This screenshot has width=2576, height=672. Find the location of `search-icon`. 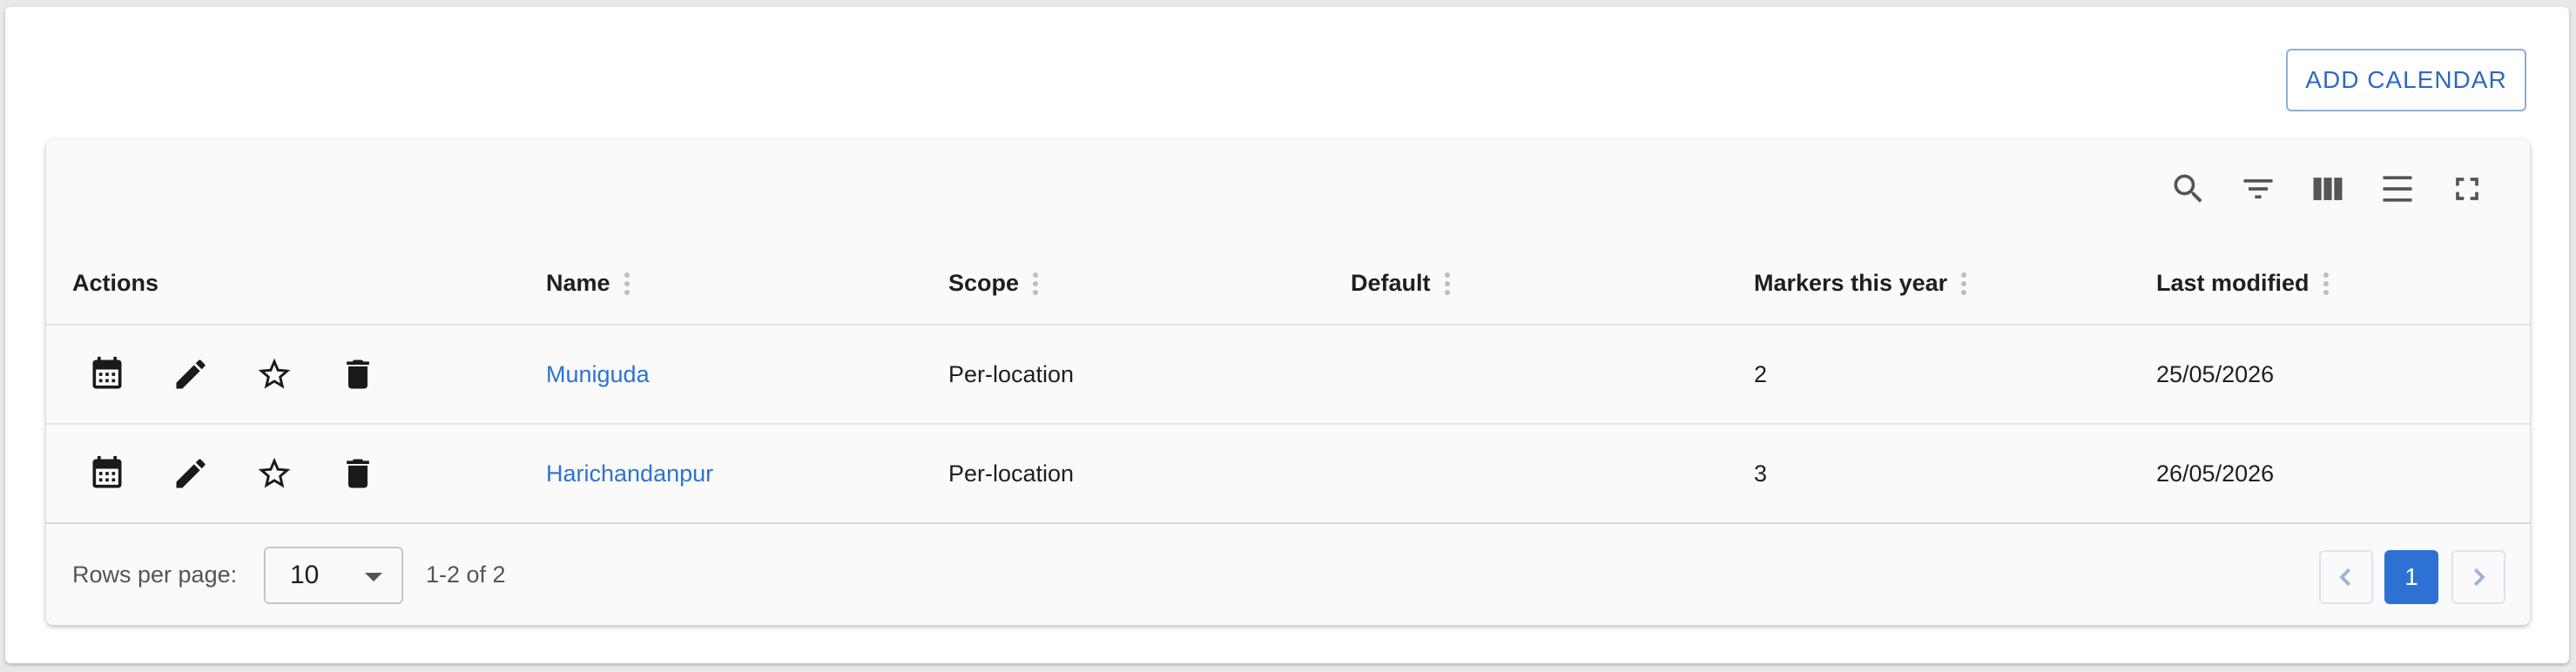

search-icon is located at coordinates (2188, 189).